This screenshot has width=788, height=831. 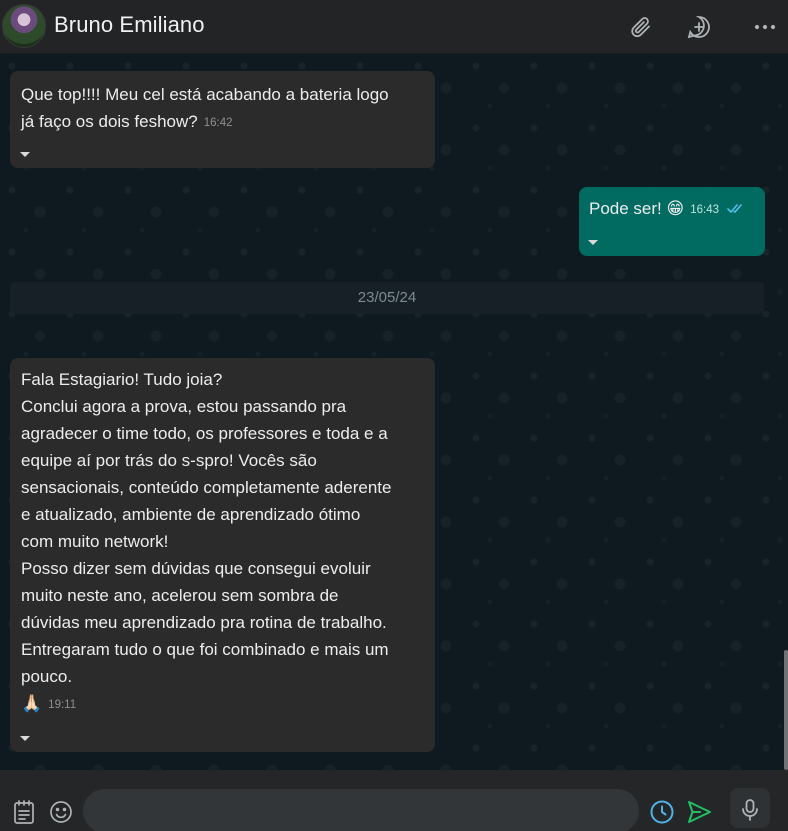 I want to click on message-time: 16:42, so click(x=218, y=123).